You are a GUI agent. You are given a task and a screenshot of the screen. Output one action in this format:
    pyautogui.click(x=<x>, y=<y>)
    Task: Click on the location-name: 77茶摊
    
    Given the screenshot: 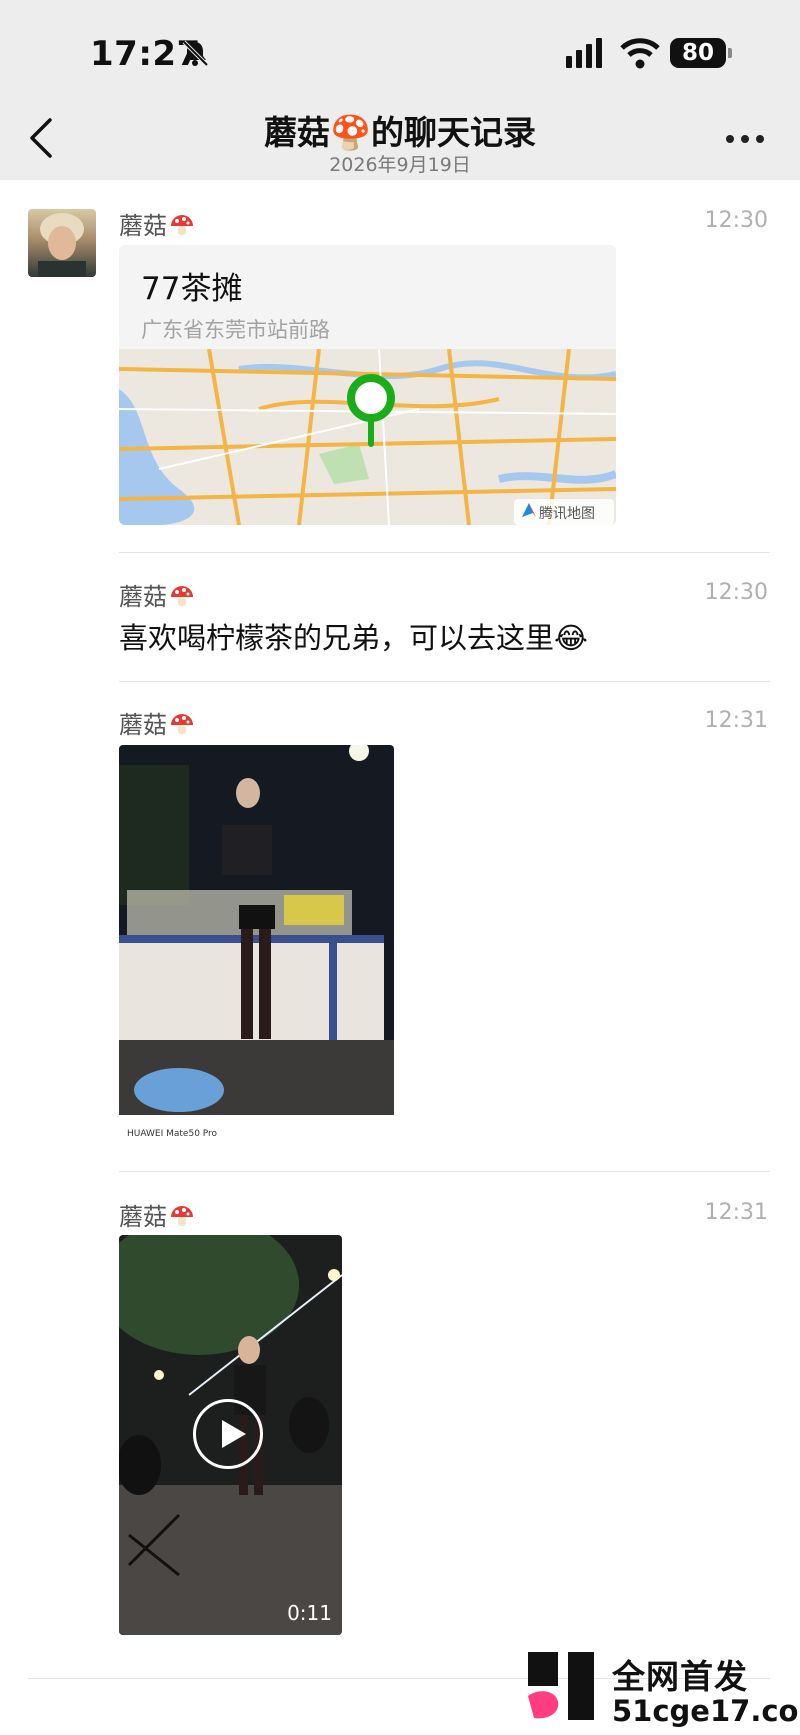 What is the action you would take?
    pyautogui.click(x=192, y=289)
    